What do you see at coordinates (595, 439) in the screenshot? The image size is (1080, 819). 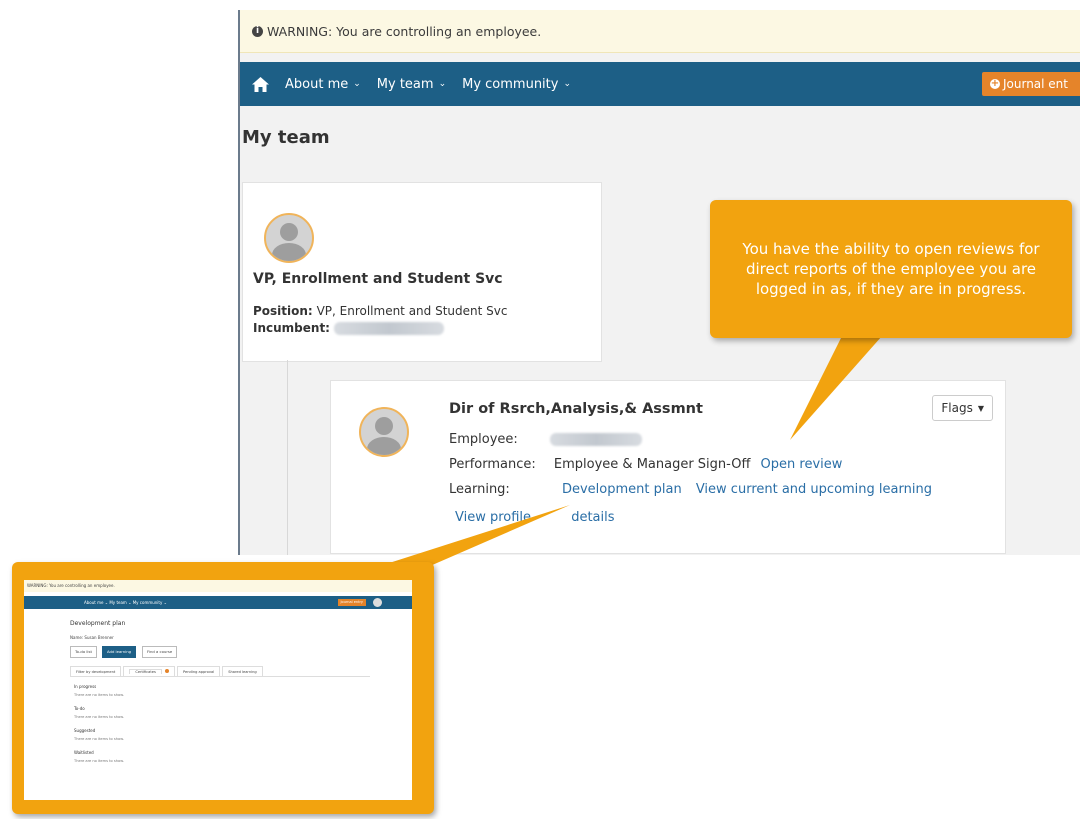 I see `employee-name-redacted` at bounding box center [595, 439].